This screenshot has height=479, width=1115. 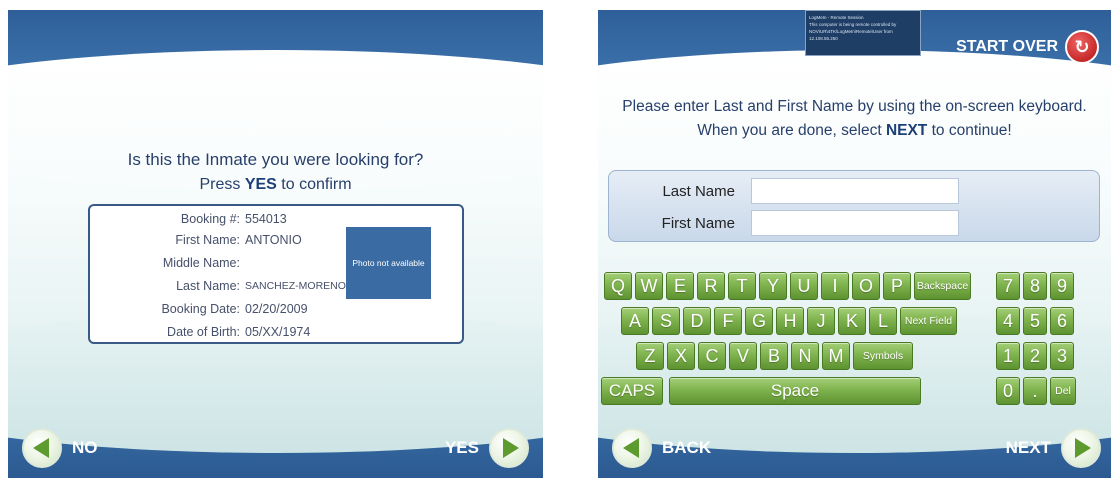 I want to click on key-t: T, so click(x=742, y=286).